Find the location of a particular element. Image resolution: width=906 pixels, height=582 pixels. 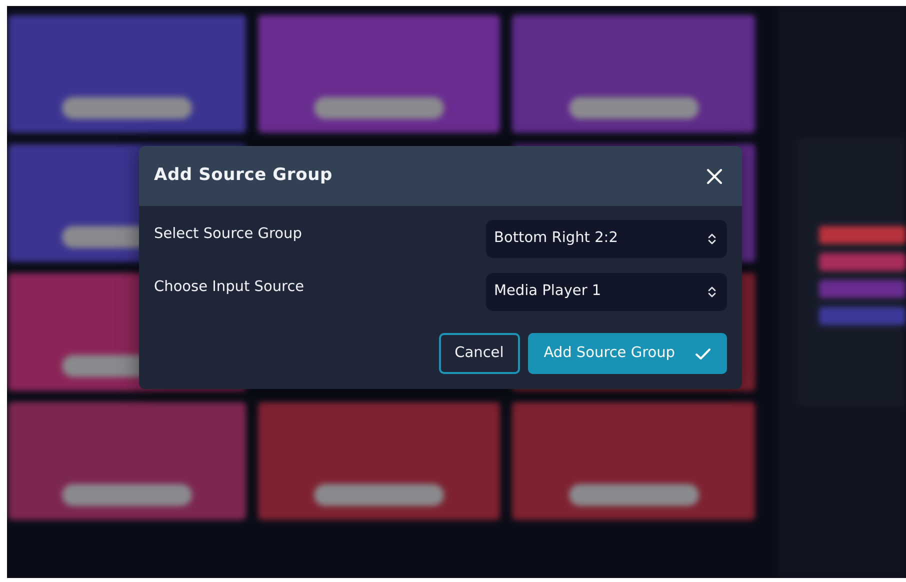

close-icon is located at coordinates (714, 176).